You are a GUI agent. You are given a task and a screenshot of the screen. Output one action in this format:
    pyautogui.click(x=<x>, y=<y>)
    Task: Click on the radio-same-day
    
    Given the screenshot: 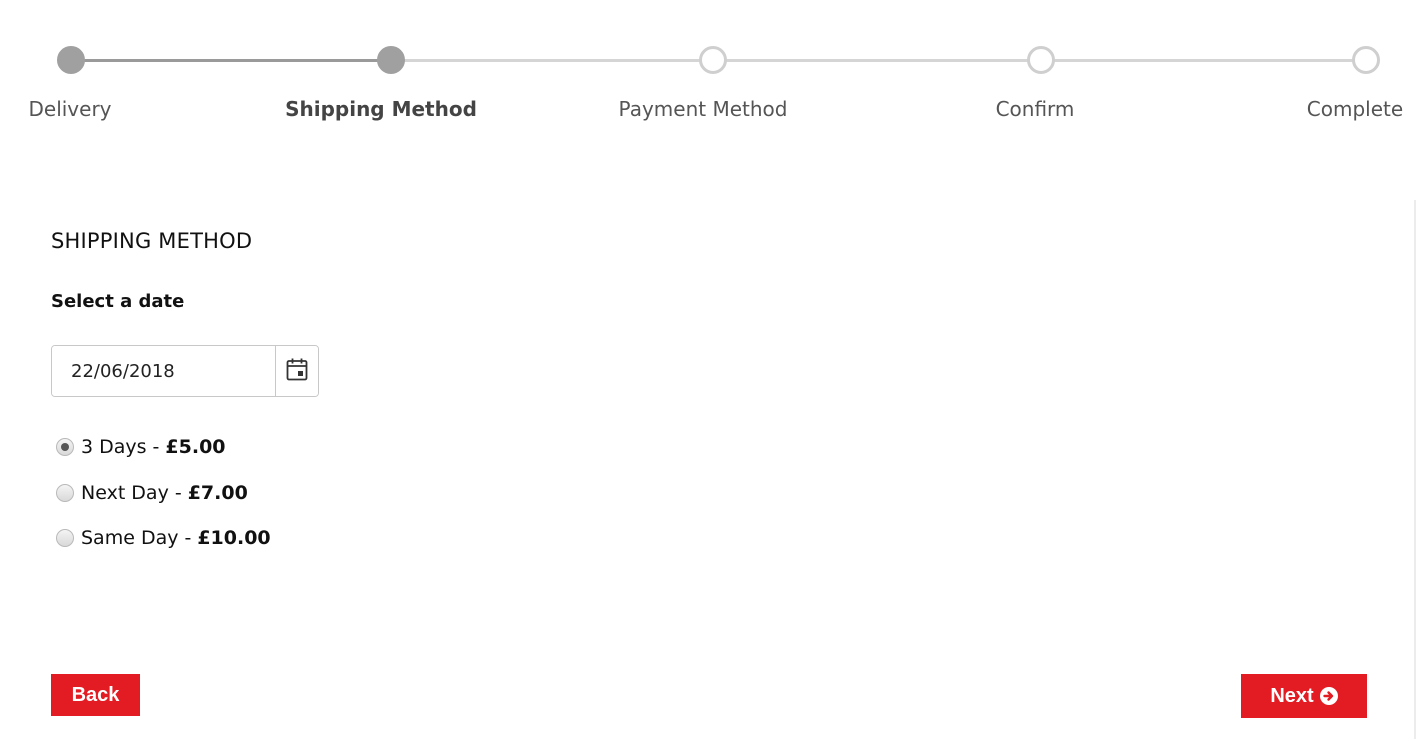 What is the action you would take?
    pyautogui.click(x=65, y=538)
    